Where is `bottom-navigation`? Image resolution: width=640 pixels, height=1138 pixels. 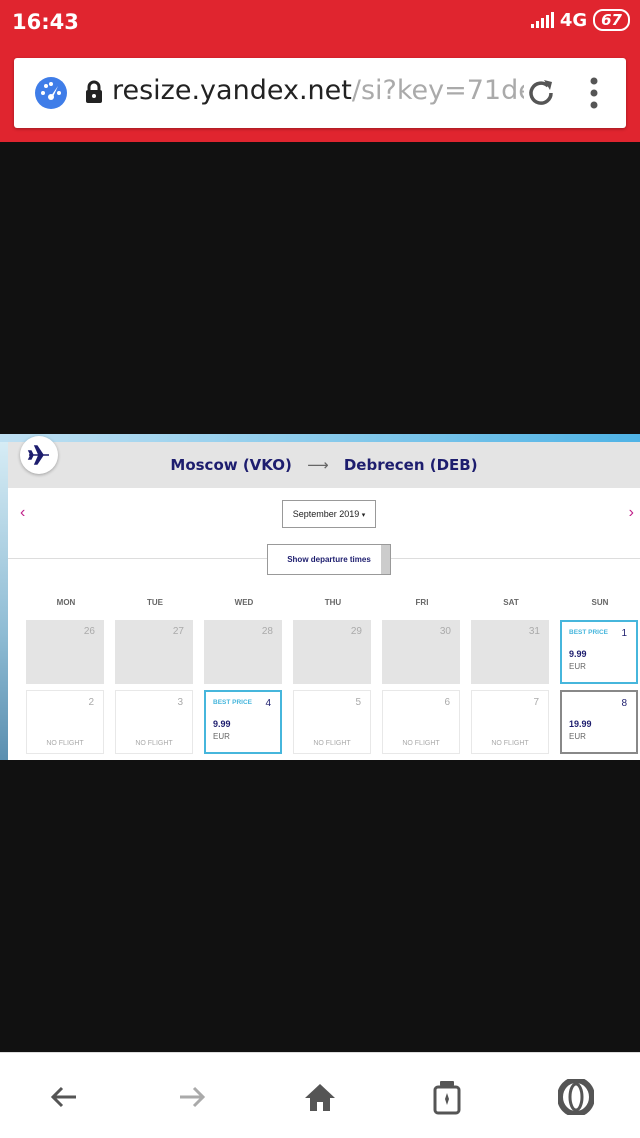 bottom-navigation is located at coordinates (320, 1095).